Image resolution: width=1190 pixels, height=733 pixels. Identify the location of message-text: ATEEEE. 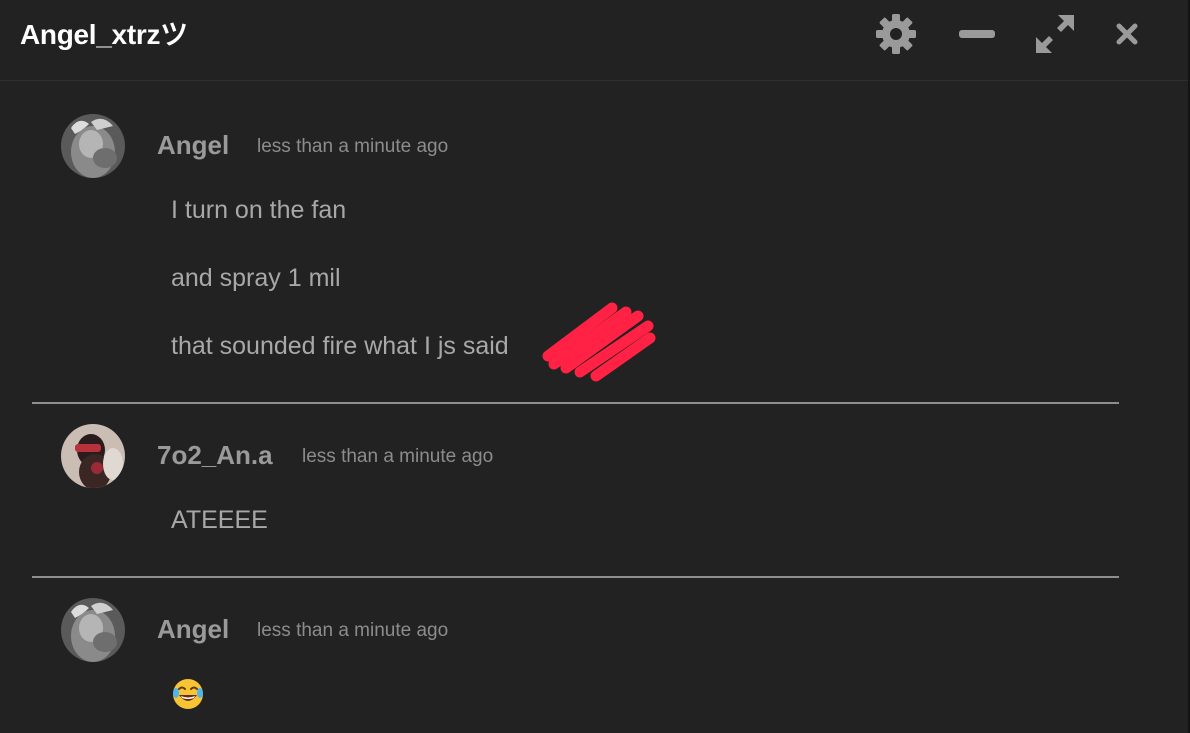
(219, 520).